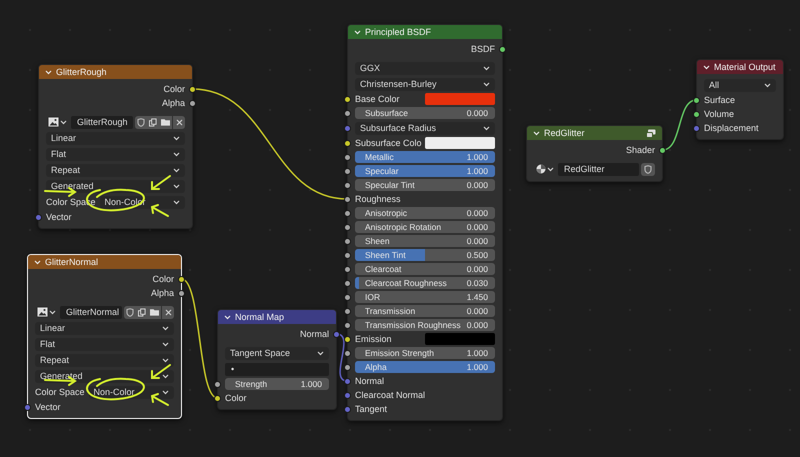 Image resolution: width=800 pixels, height=457 pixels. I want to click on dropdown: All, so click(740, 85).